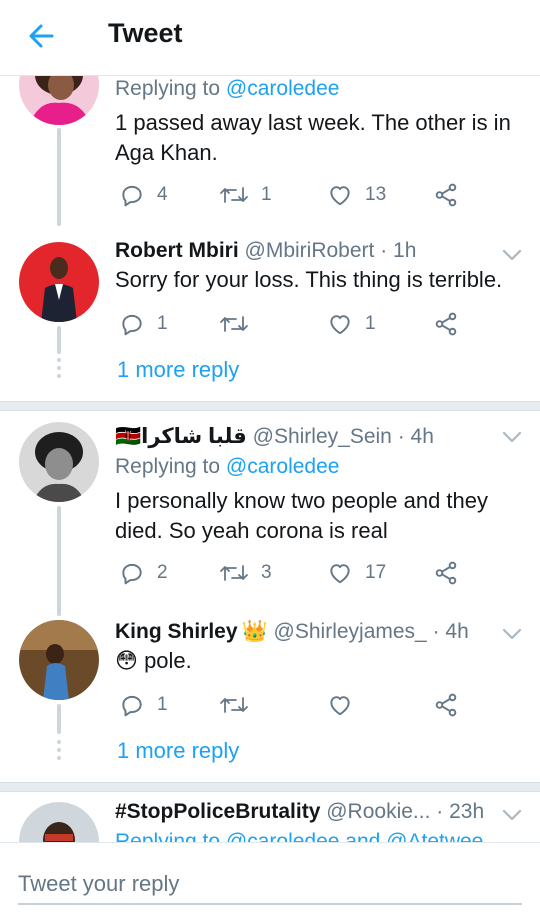 The height and width of the screenshot is (916, 540). I want to click on like-button: 13, so click(356, 195).